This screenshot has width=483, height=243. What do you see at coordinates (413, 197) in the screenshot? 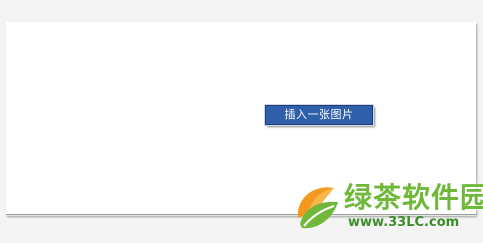
I see `watermark-site-name: 绿茶软件园` at bounding box center [413, 197].